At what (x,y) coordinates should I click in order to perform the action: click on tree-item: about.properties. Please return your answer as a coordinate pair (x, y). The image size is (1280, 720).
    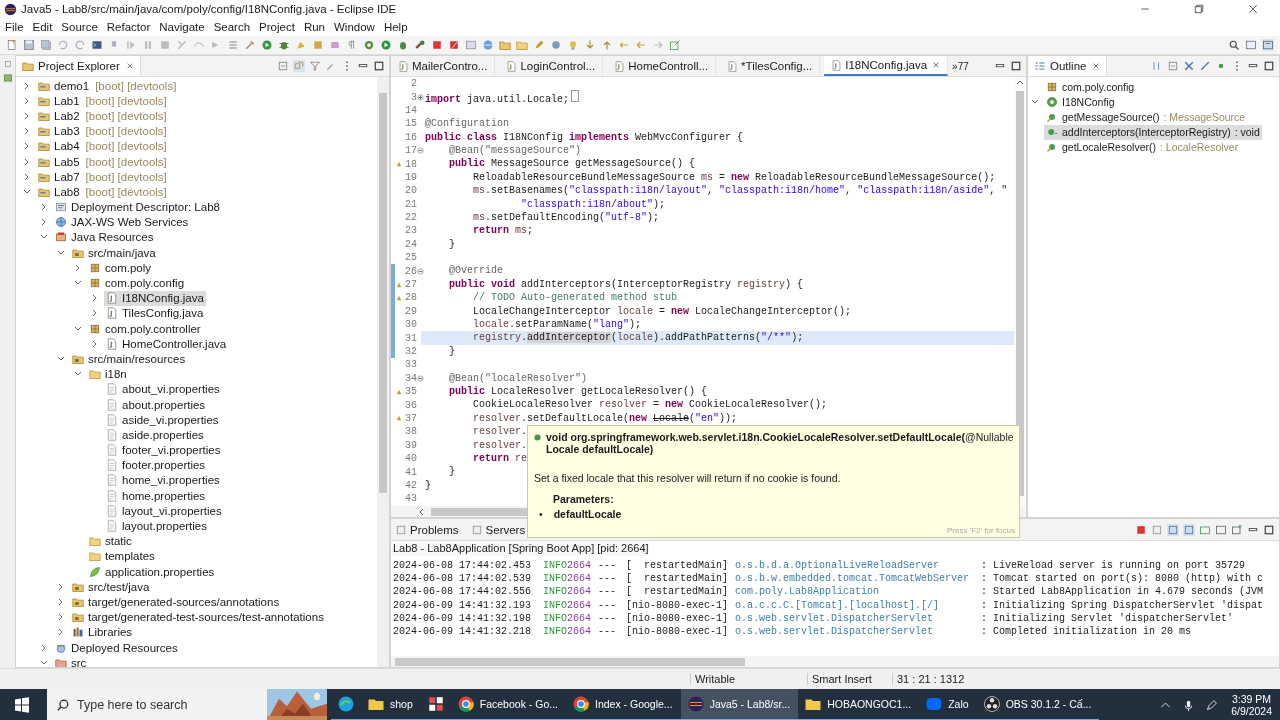
    Looking at the image, I should click on (156, 405).